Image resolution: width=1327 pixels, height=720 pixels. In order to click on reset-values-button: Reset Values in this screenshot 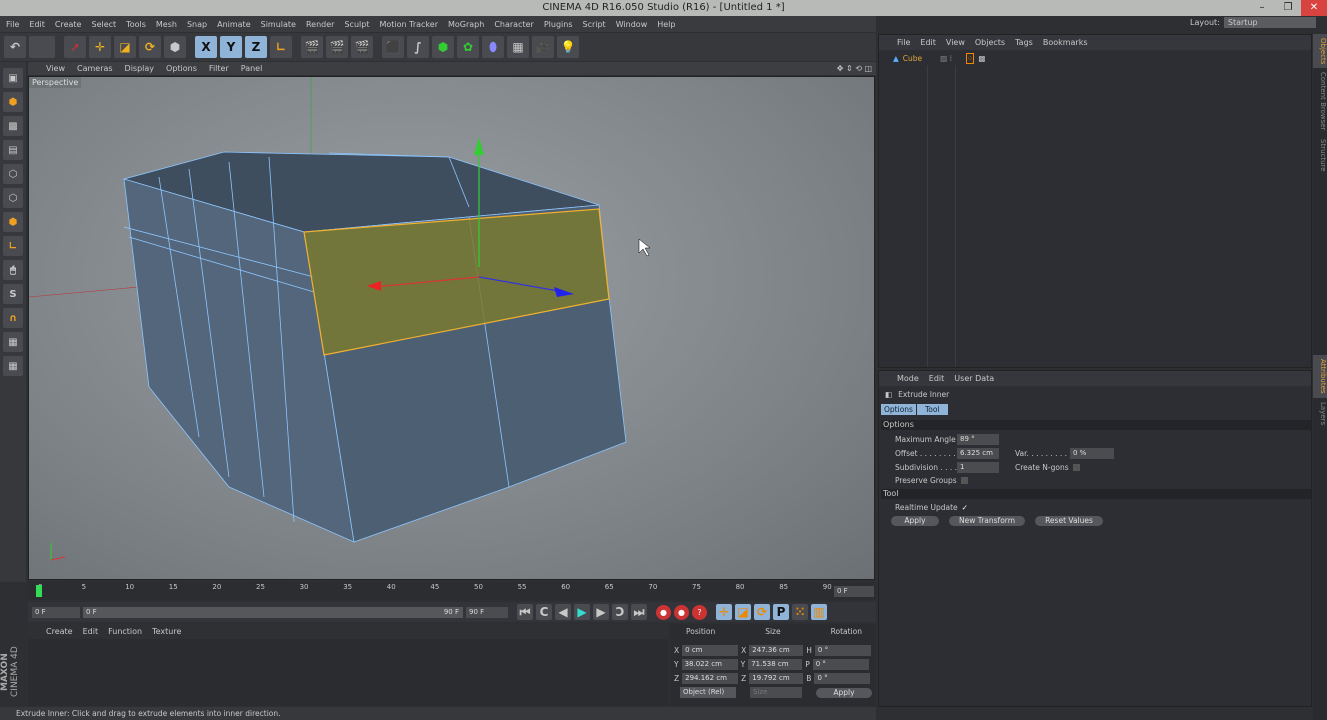, I will do `click(1069, 521)`.